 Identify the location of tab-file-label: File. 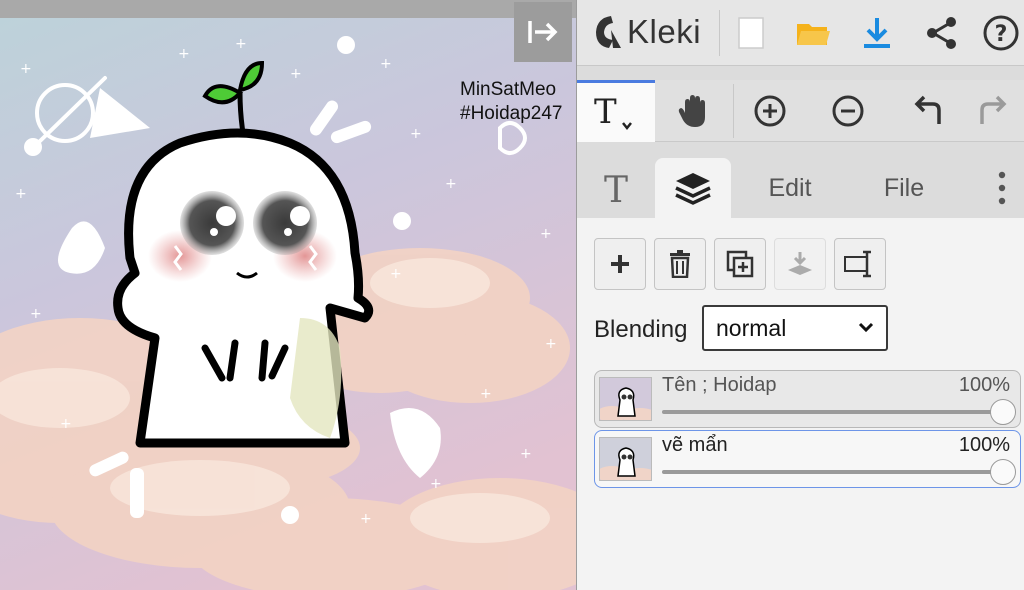
(904, 187).